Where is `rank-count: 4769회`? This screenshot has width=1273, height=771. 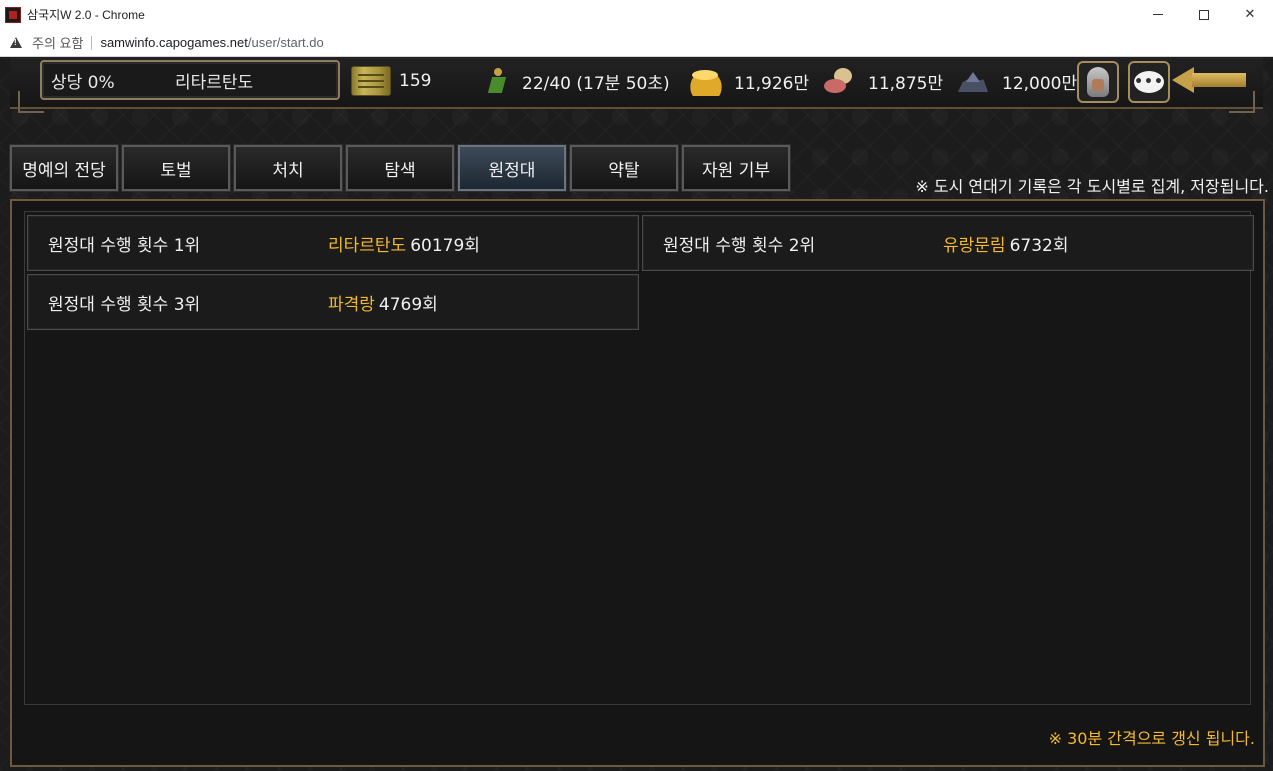
rank-count: 4769회 is located at coordinates (408, 304).